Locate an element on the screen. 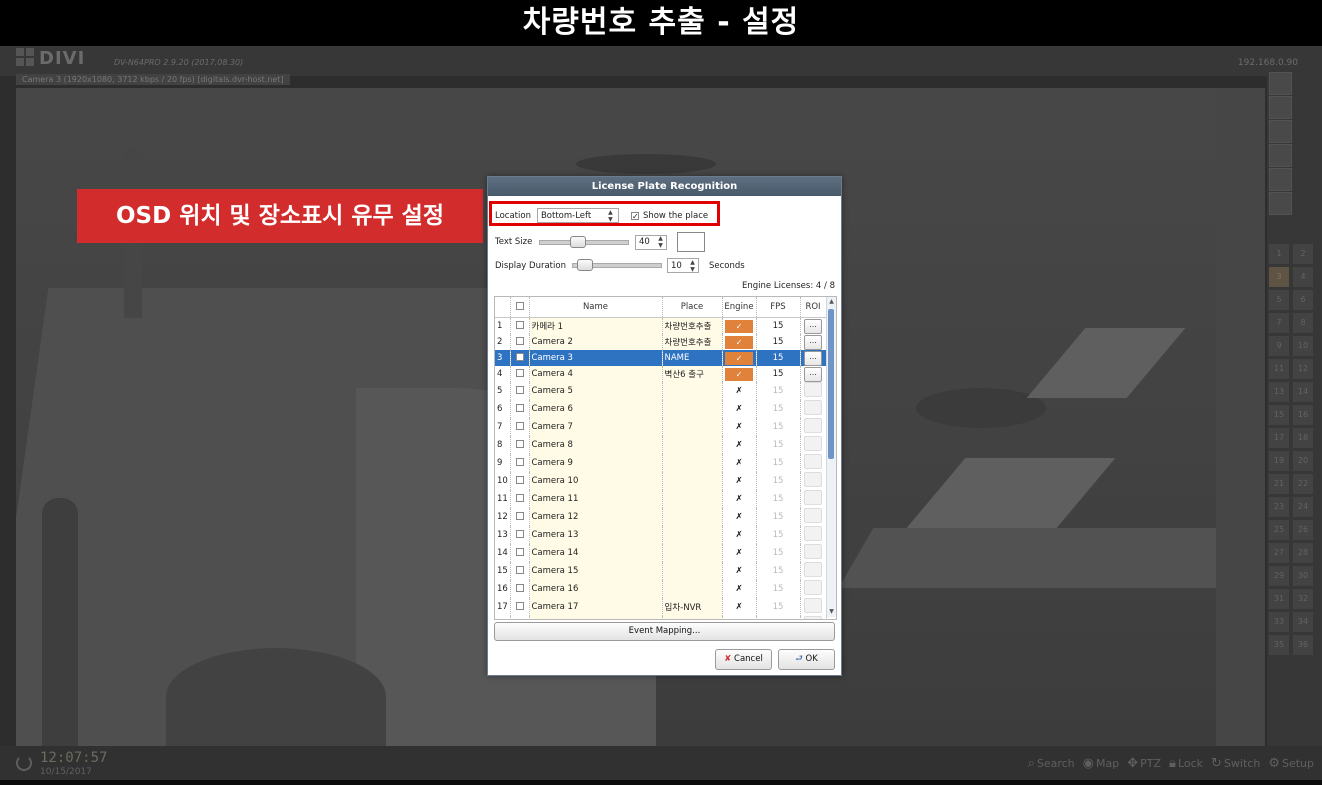 This screenshot has width=1322, height=785. camera-name: Camera 12 is located at coordinates (596, 517).